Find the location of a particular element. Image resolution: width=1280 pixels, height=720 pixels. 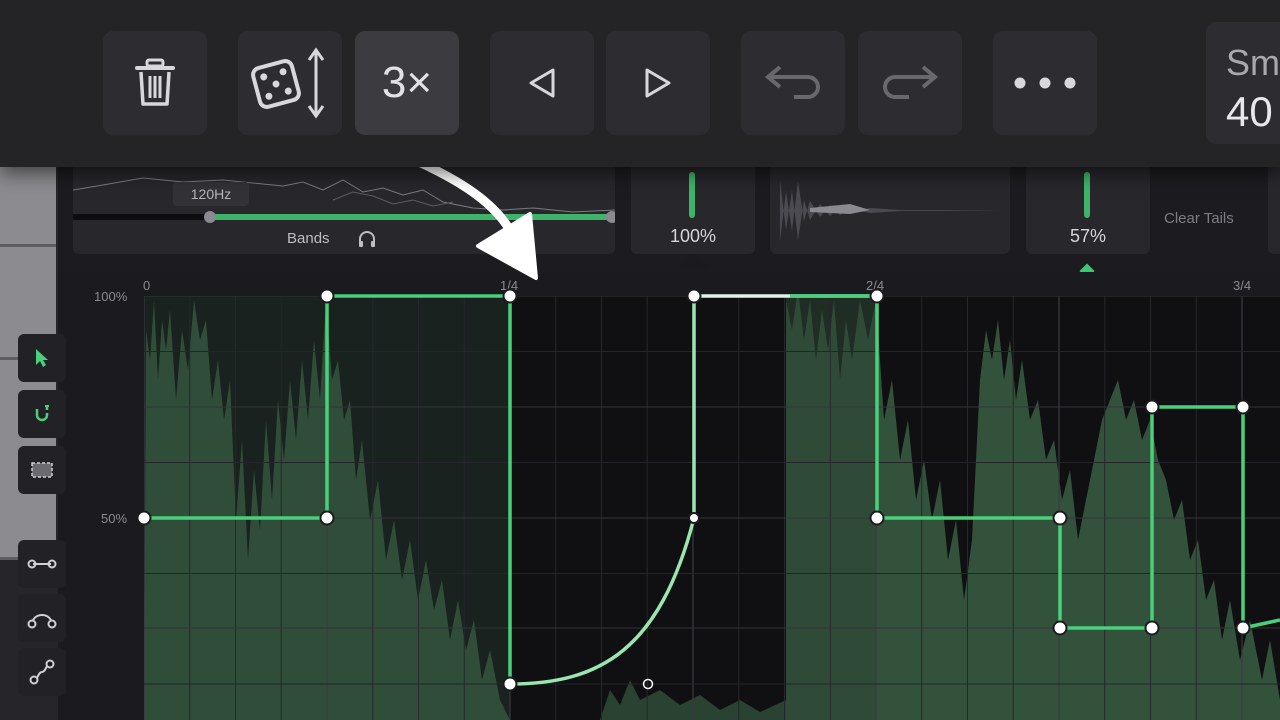

s-curve-tool-button is located at coordinates (42, 672).